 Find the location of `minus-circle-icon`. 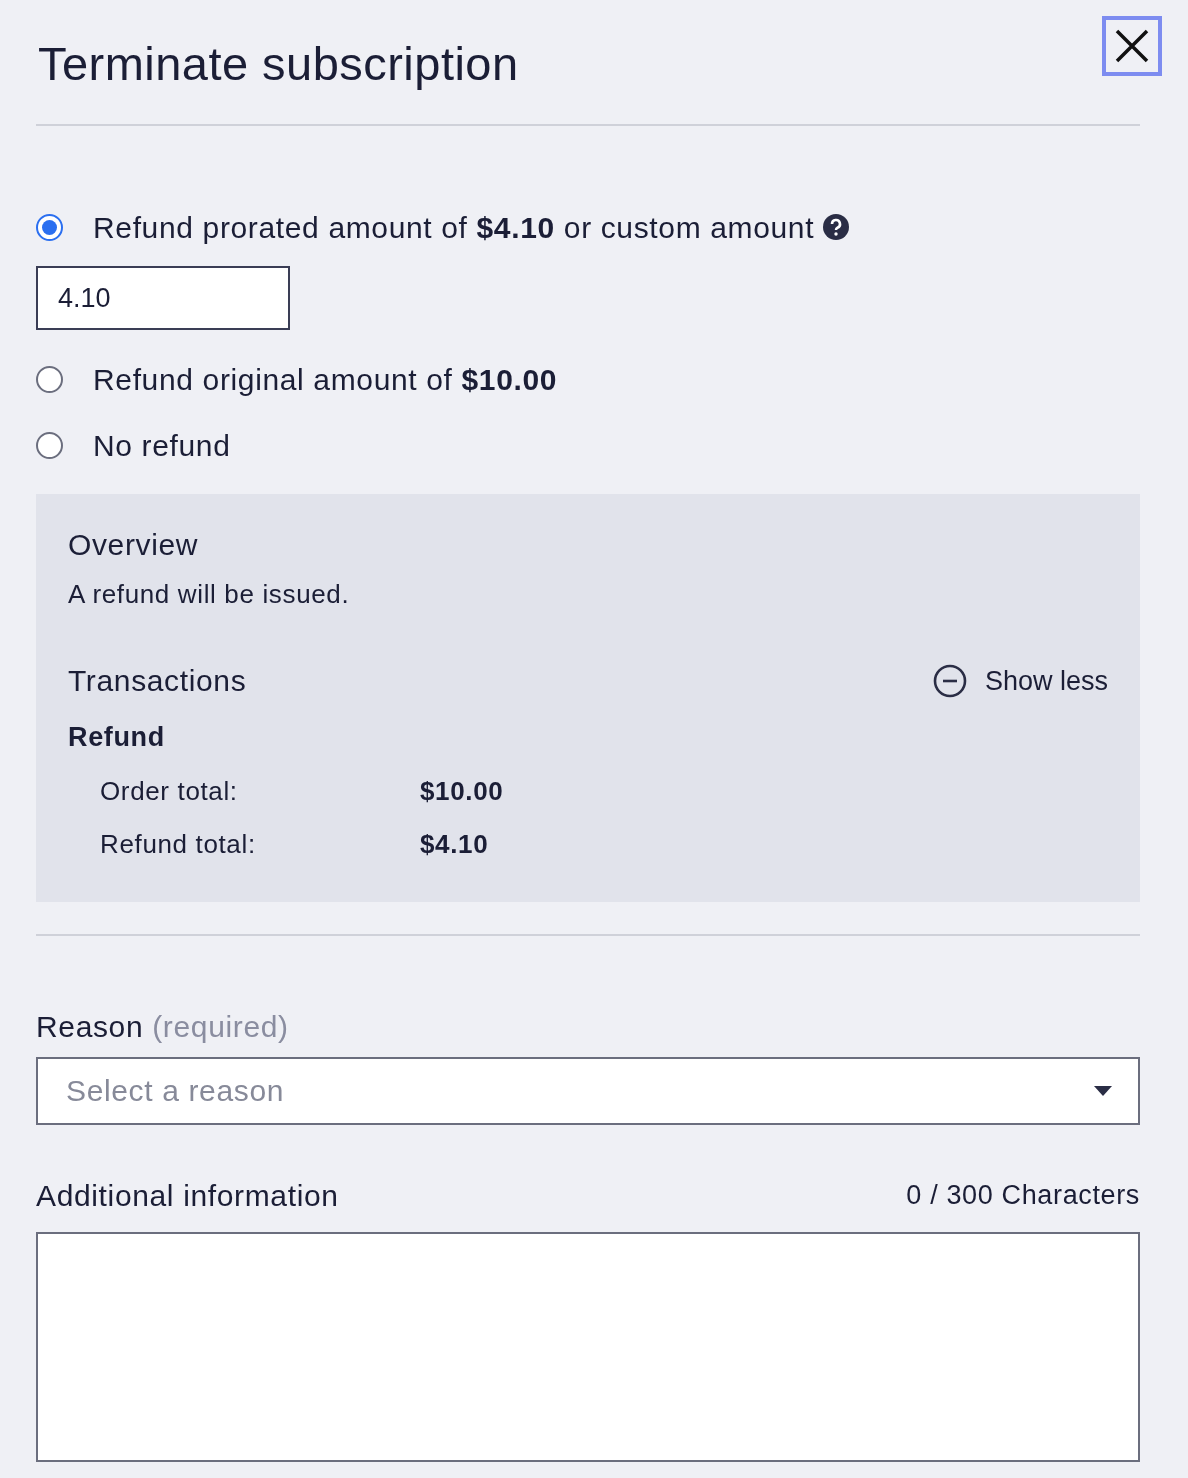

minus-circle-icon is located at coordinates (949, 680).